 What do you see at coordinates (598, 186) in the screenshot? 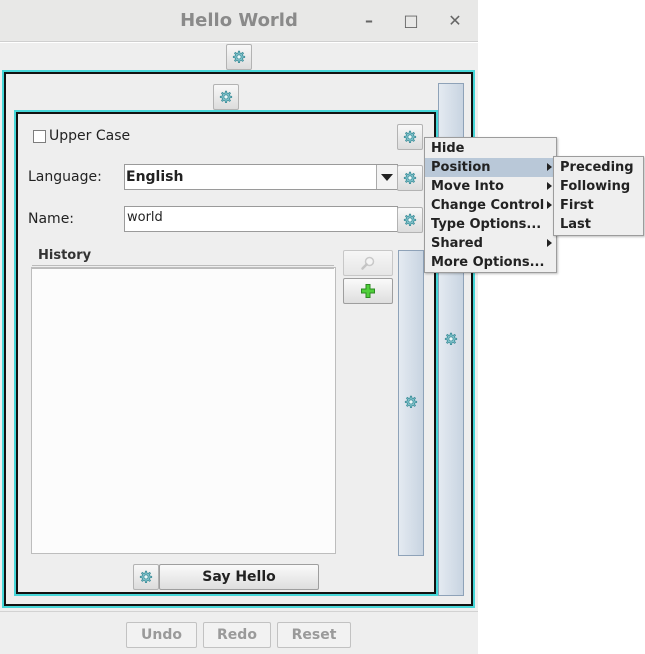
I see `submenu-item-following: Following` at bounding box center [598, 186].